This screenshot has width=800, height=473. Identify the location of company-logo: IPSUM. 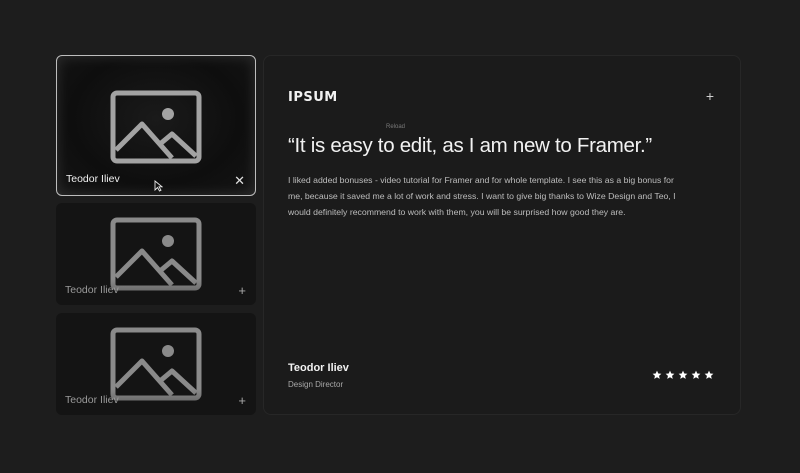
(313, 97).